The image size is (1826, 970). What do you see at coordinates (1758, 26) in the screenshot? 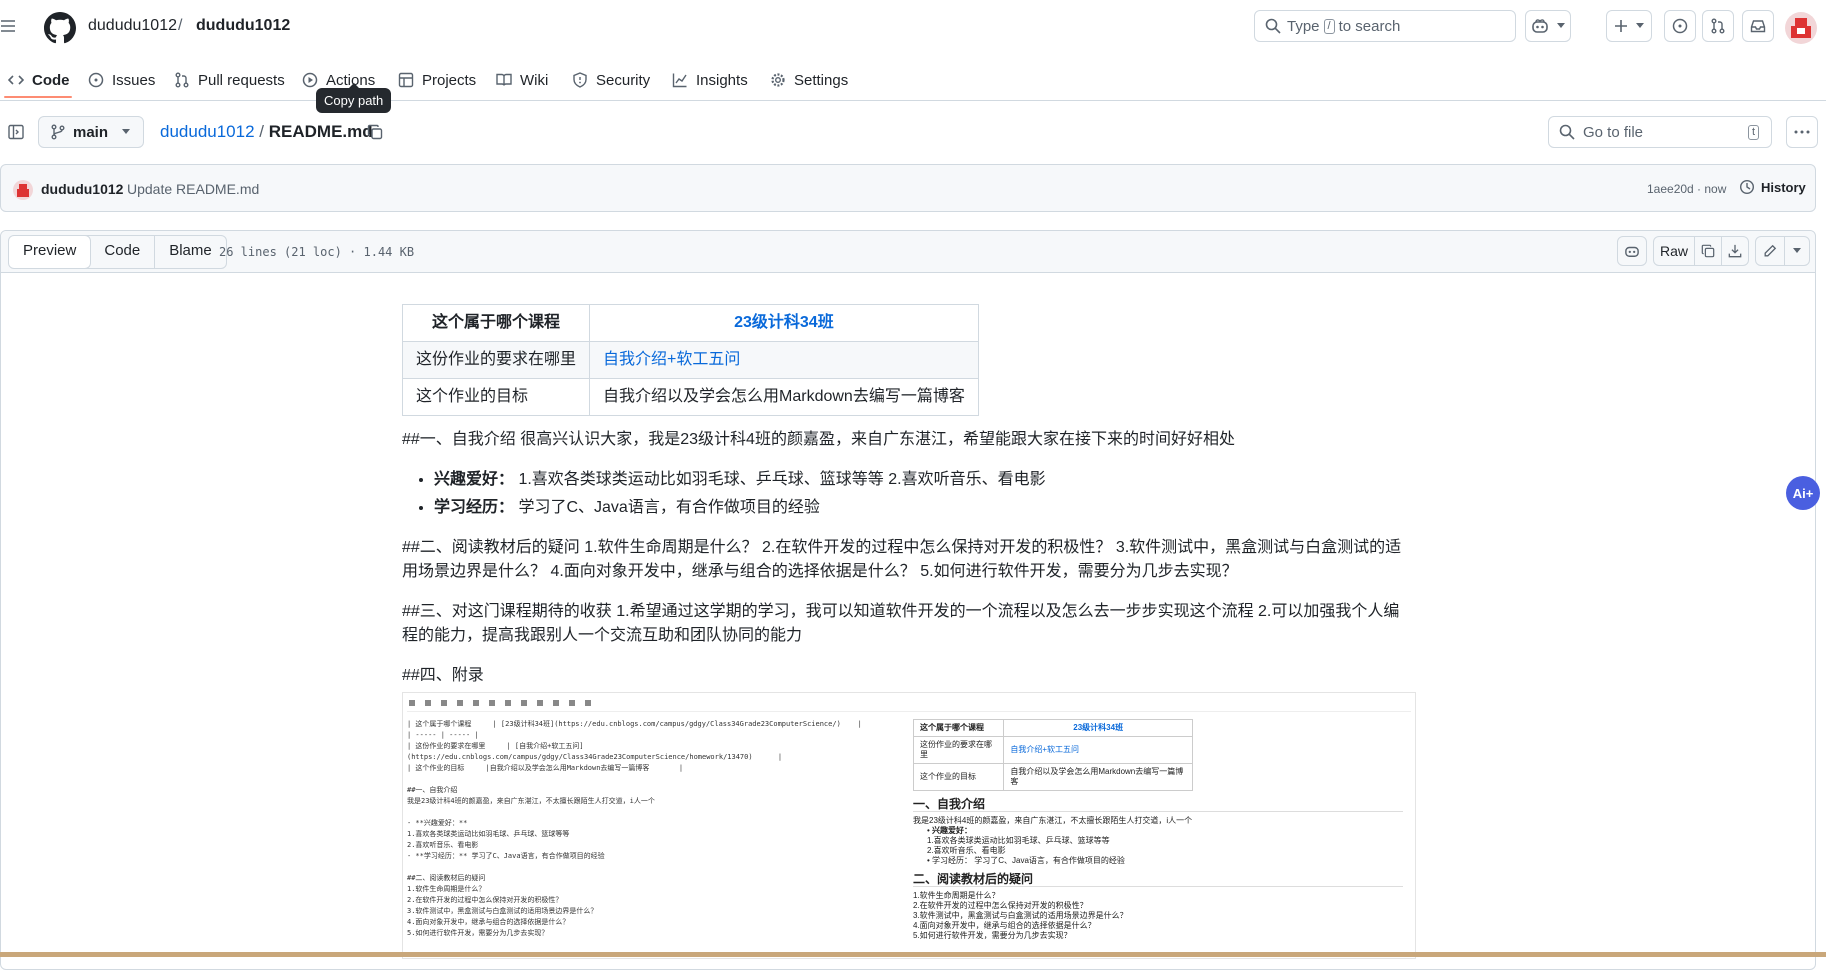
I see `inbox-button` at bounding box center [1758, 26].